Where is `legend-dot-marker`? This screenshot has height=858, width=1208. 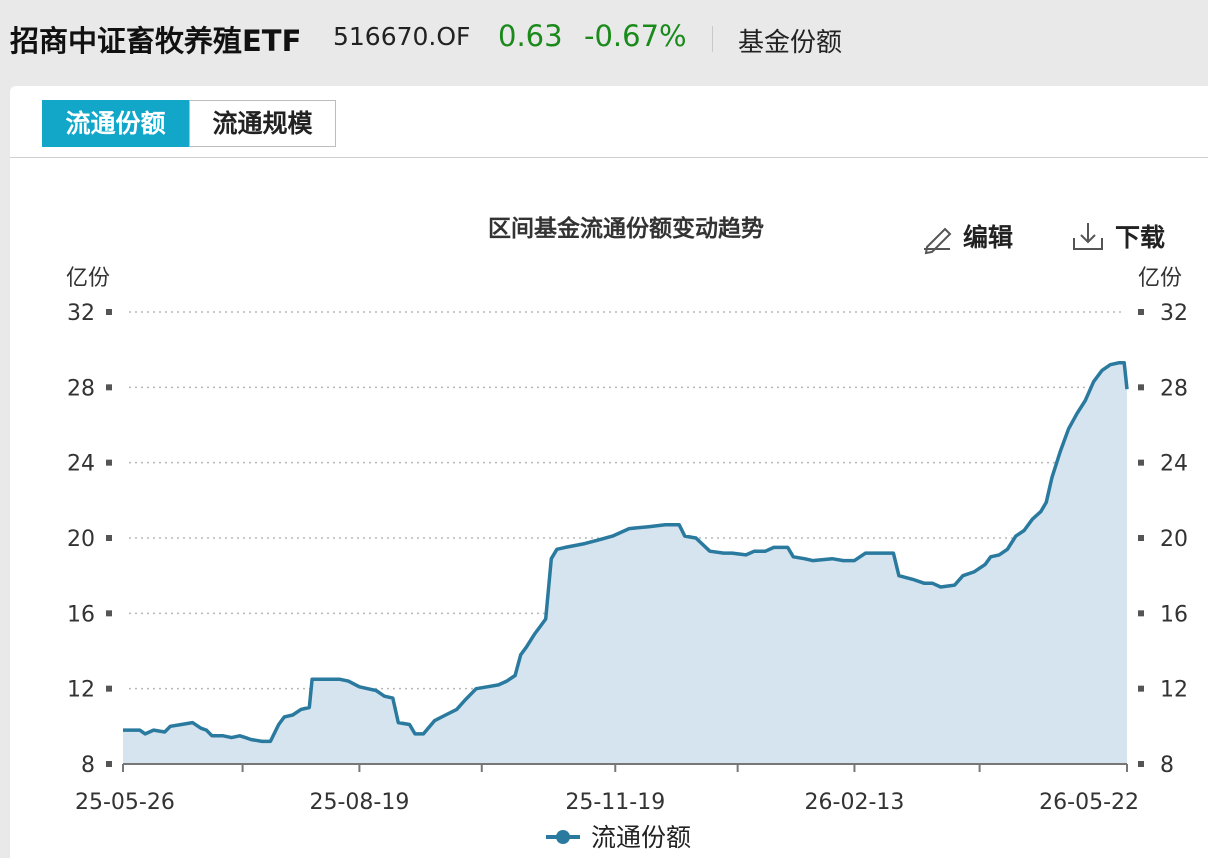 legend-dot-marker is located at coordinates (563, 837).